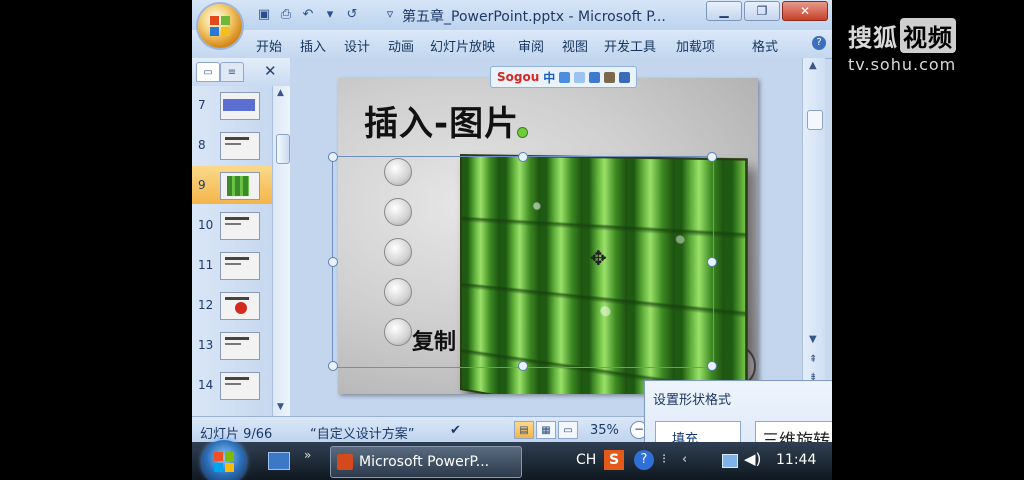 The height and width of the screenshot is (480, 1024). What do you see at coordinates (401, 45) in the screenshot?
I see `tab-animation: 动画` at bounding box center [401, 45].